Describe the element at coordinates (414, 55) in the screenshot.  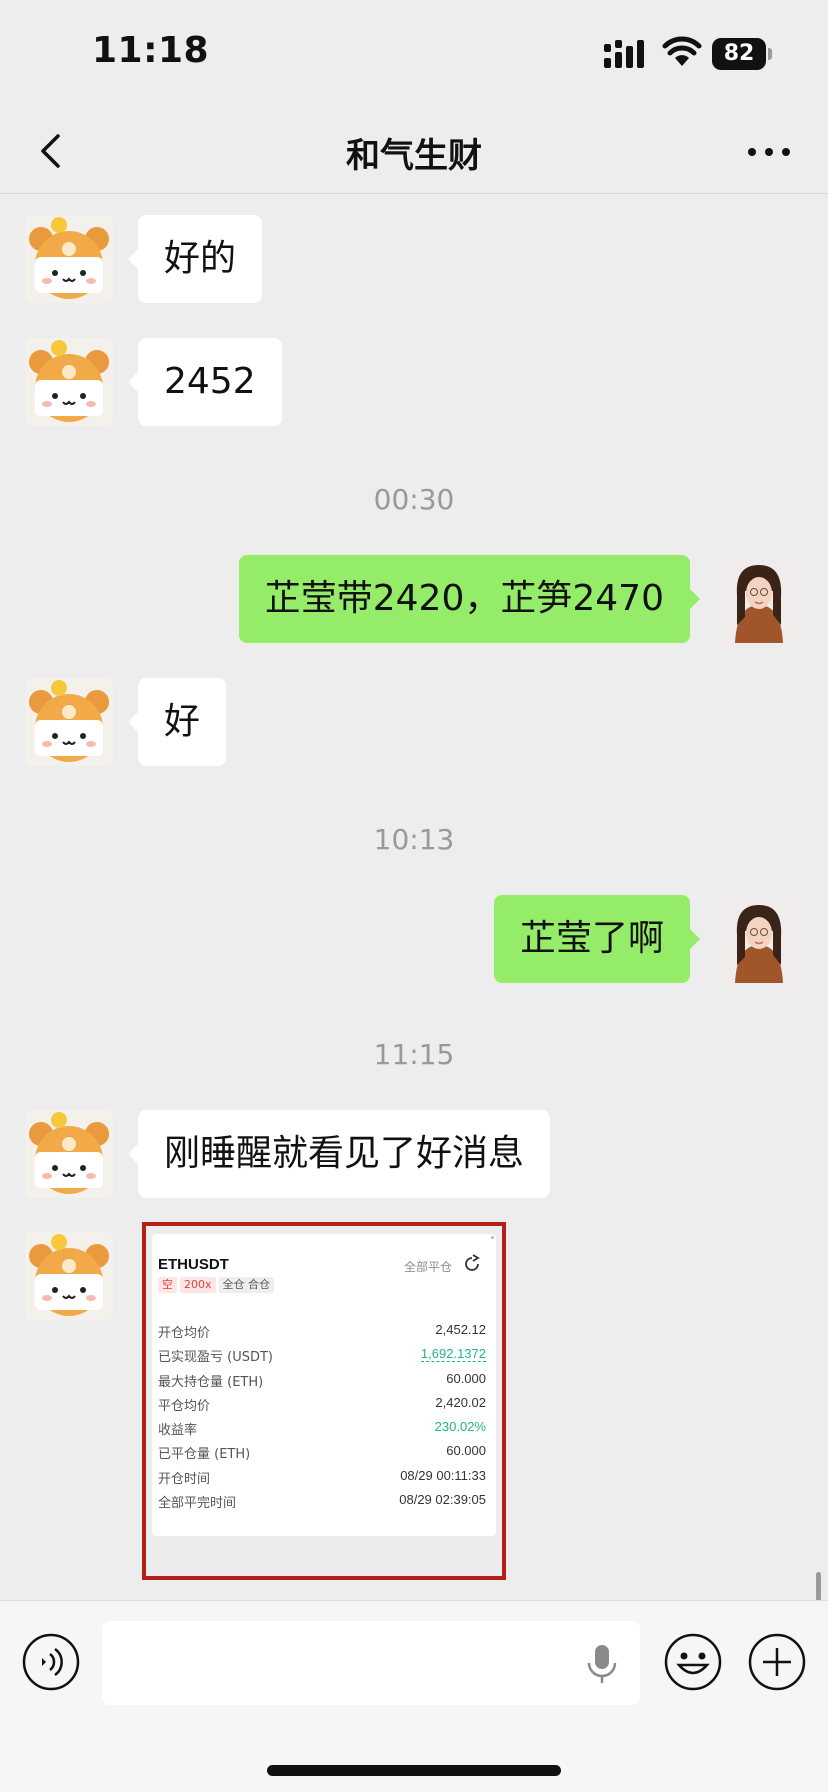
I see `status-bar: 11:18 82` at that location.